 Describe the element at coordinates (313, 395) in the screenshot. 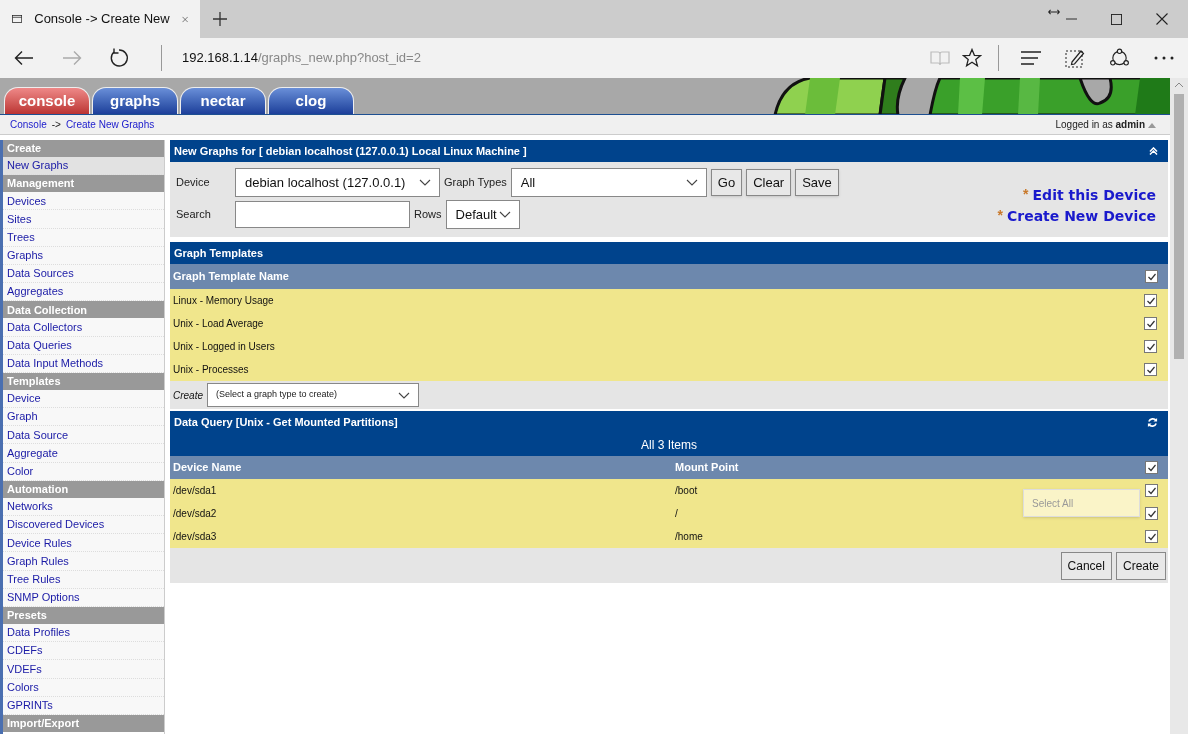

I see `graph-type-dropdown: (Select a graph type to create)` at that location.